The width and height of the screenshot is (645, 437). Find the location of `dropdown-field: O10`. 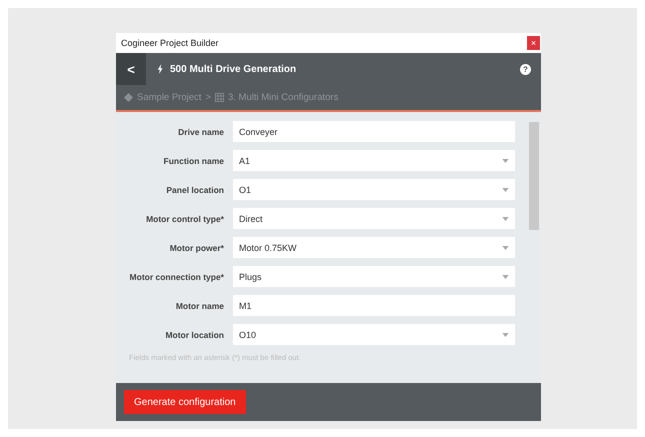

dropdown-field: O10 is located at coordinates (374, 334).